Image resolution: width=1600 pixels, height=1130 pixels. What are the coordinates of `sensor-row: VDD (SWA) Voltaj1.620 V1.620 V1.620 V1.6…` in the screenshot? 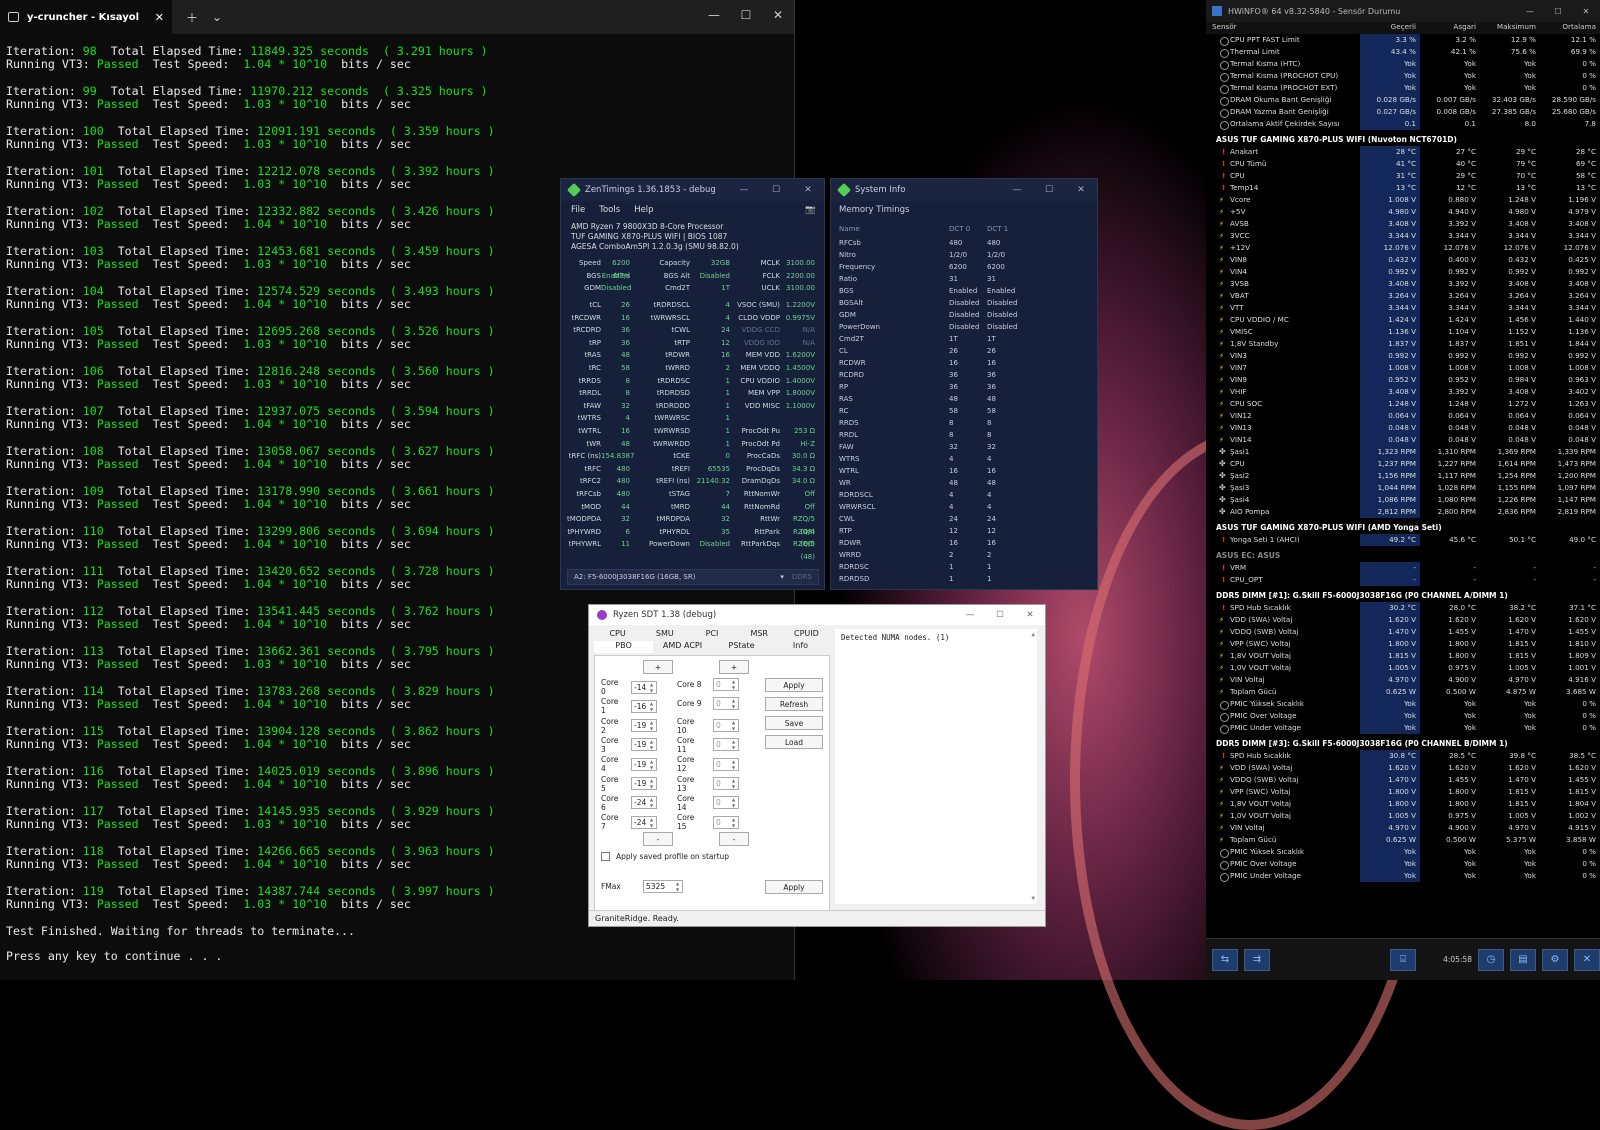 It's located at (1403, 620).